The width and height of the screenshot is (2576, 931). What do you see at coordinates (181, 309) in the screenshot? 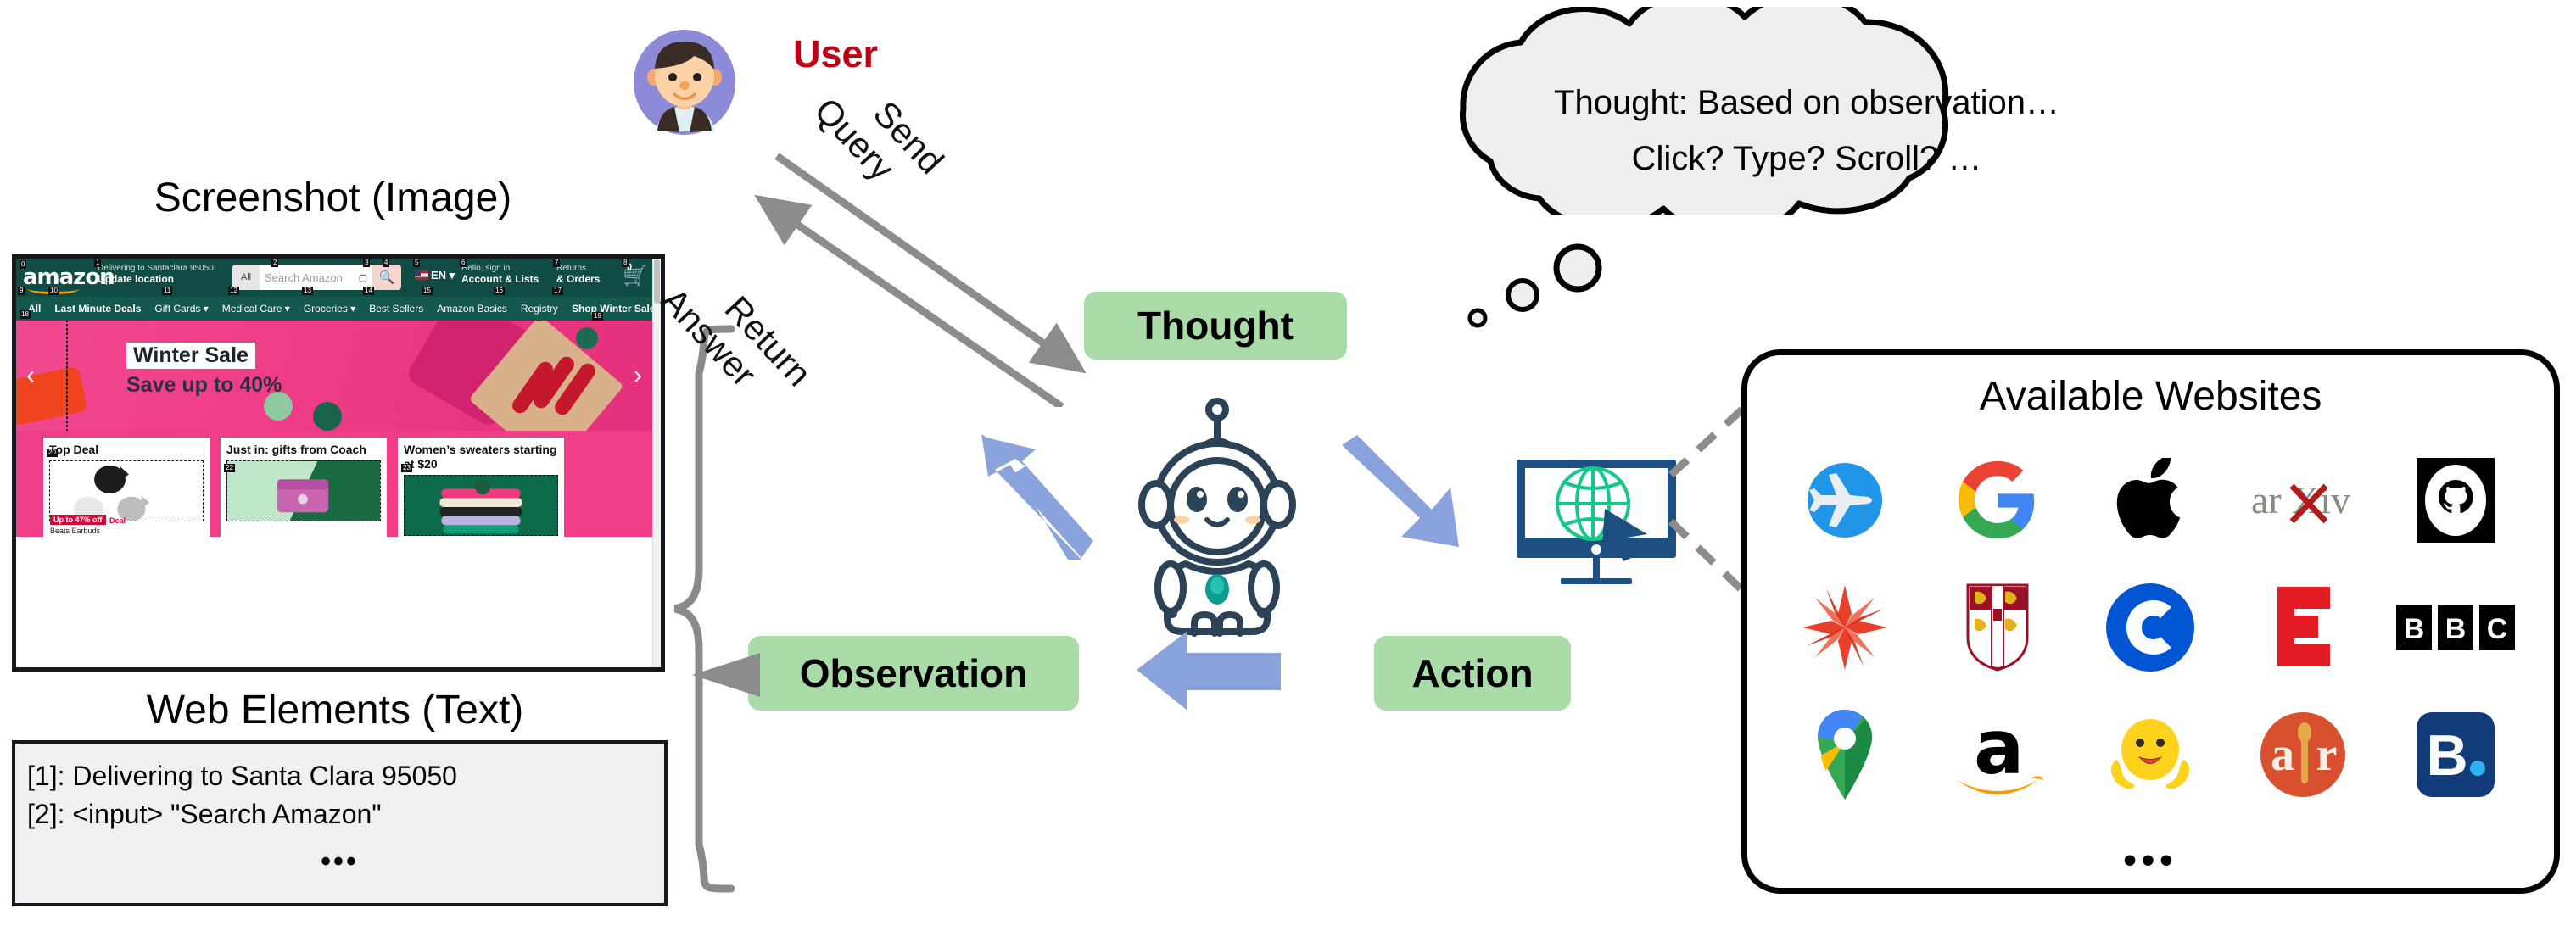
I see `nav-item-gift-cards: Gift Cards ▾` at bounding box center [181, 309].